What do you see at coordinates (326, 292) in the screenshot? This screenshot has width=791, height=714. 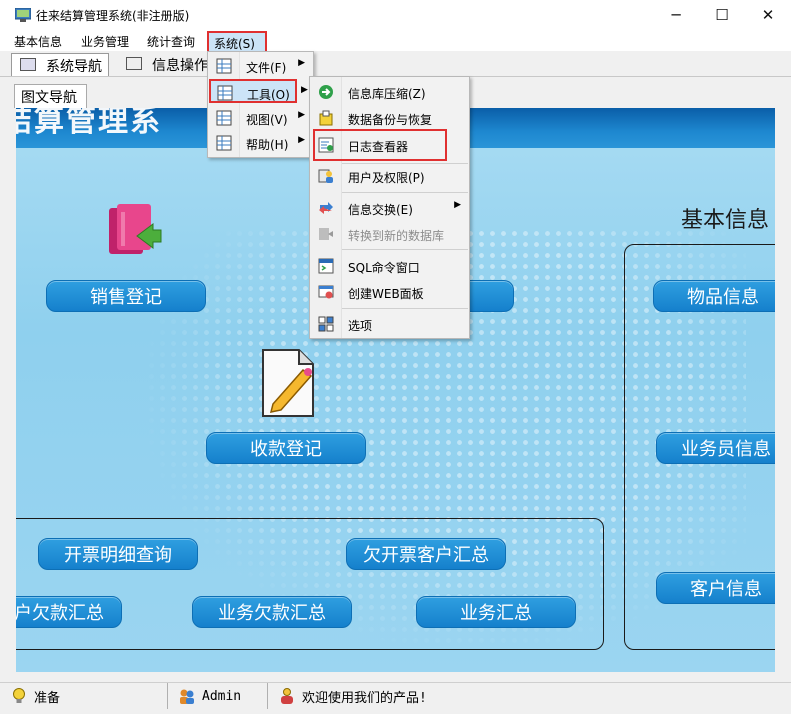 I see `web-panel-icon` at bounding box center [326, 292].